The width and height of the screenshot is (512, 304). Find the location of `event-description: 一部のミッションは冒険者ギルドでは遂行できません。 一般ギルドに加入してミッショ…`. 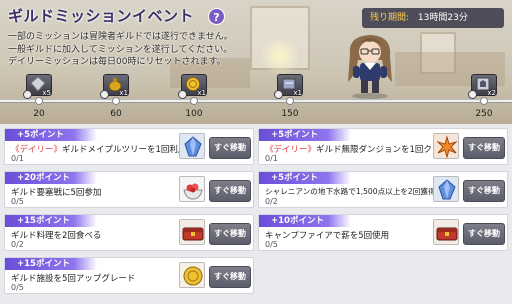

event-description: 一部のミッションは冒険者ギルドでは遂行できません。 一般ギルドに加入してミッショ… is located at coordinates (120, 50).